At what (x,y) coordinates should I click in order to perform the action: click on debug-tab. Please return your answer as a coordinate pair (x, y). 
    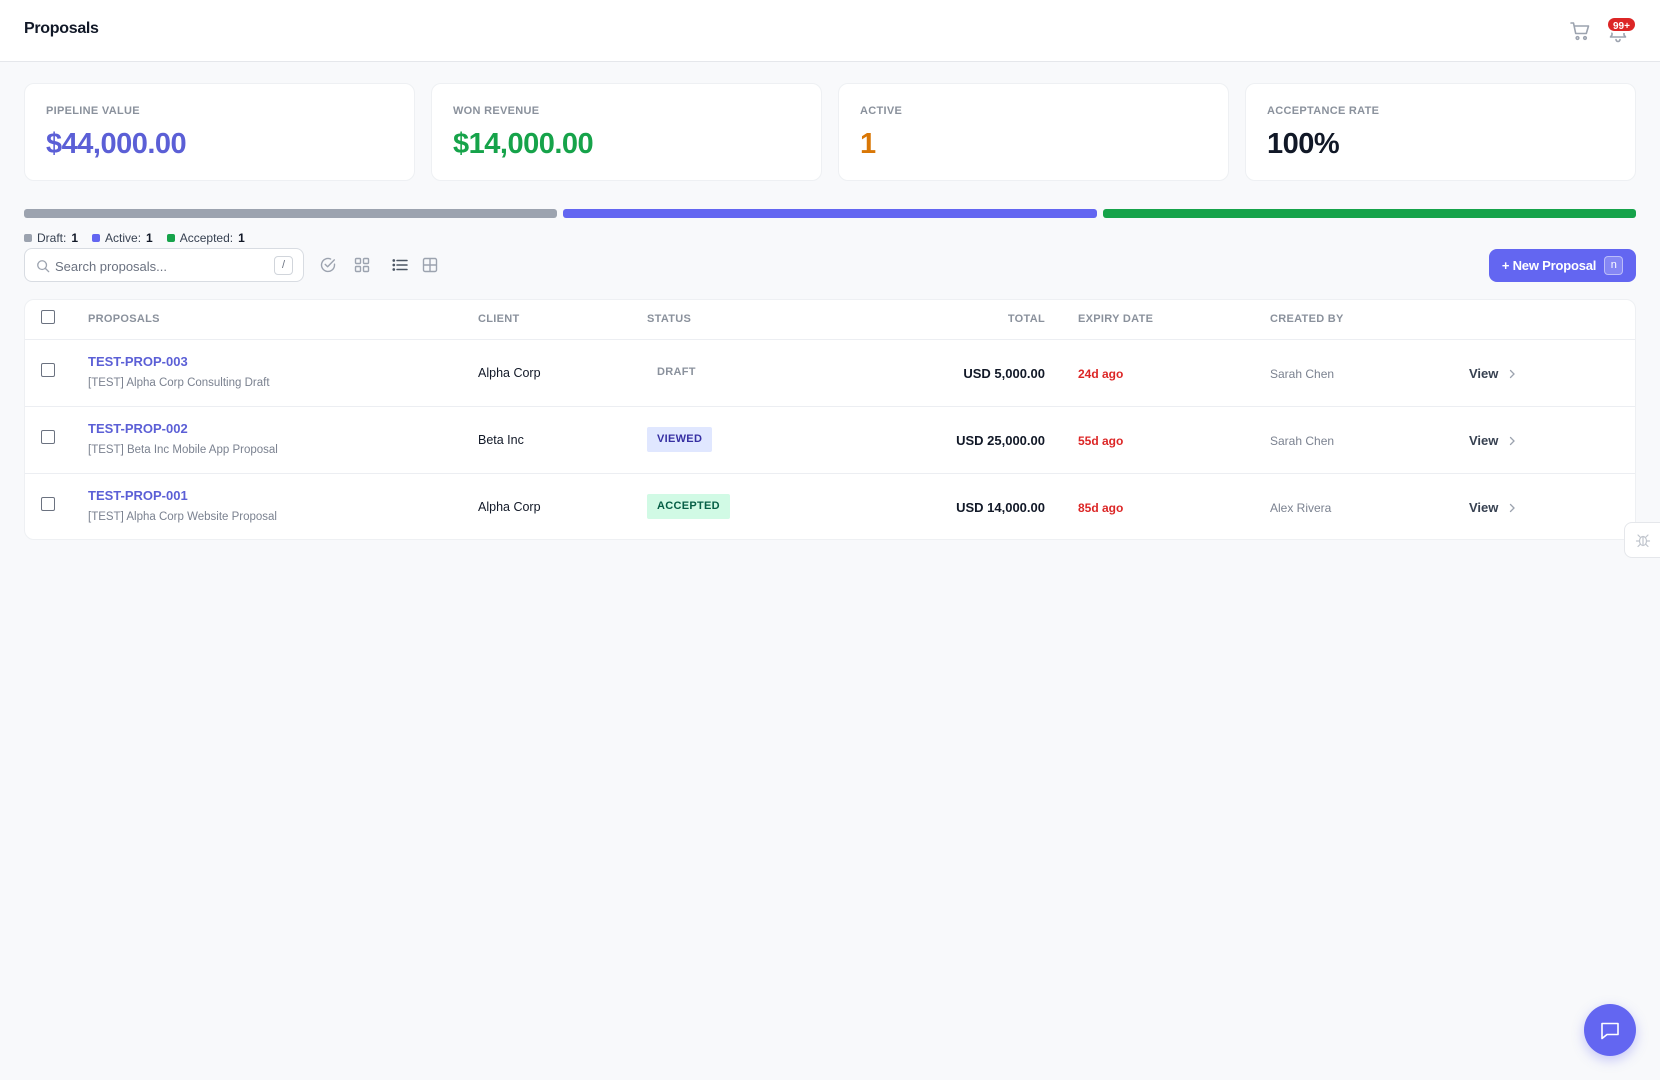
    Looking at the image, I should click on (1642, 540).